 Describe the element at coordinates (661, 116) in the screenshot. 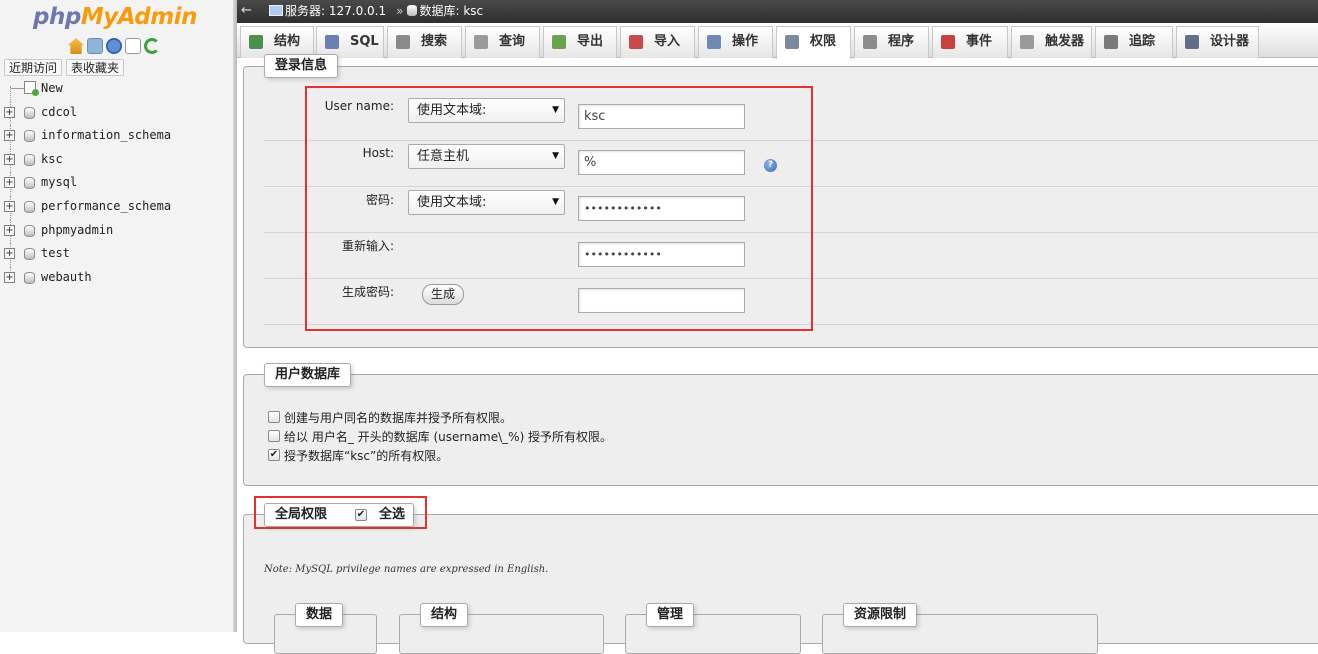

I see `username-input: ksc` at that location.